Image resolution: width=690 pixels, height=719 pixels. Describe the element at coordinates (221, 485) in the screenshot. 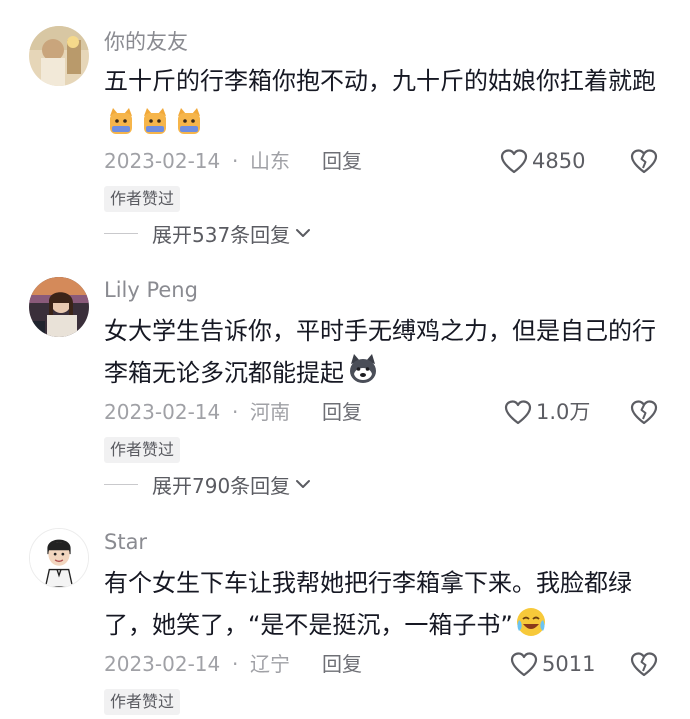

I see `expand-replies-label: 展开790条回复` at that location.